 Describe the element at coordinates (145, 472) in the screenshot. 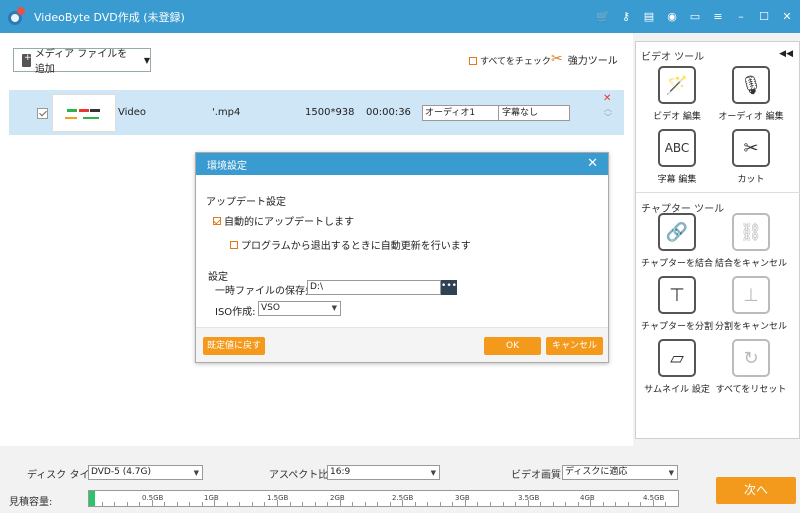

I see `disc-type-select: DVD-5 (4.7G) ▼` at that location.